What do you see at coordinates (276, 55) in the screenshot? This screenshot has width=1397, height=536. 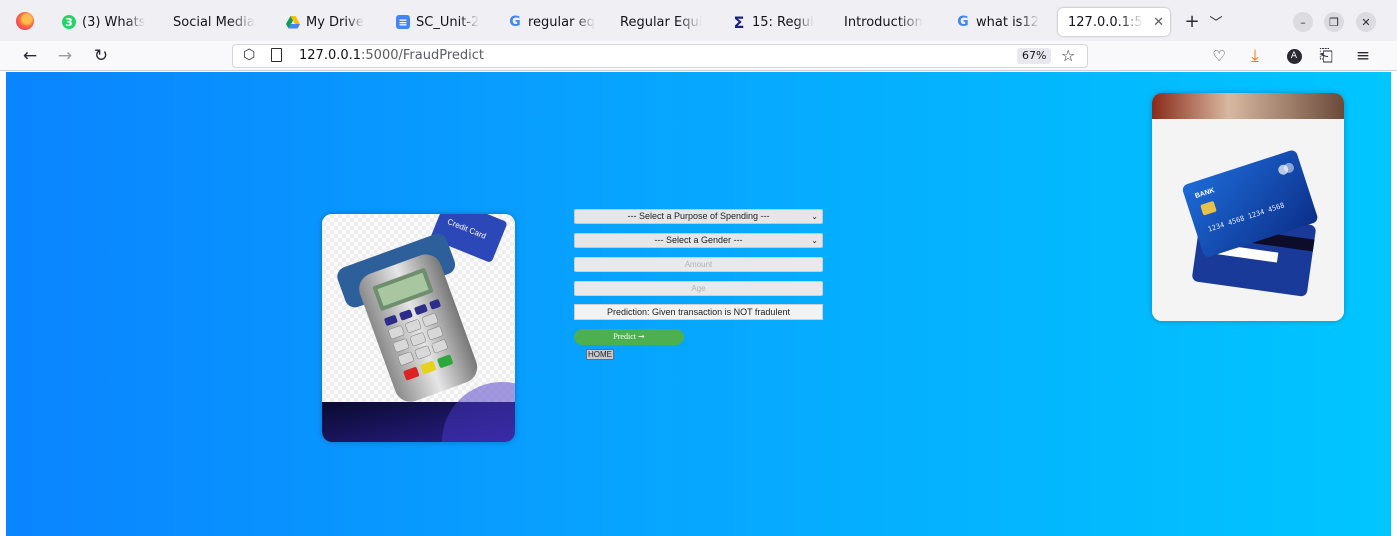 I see `page-icon` at bounding box center [276, 55].